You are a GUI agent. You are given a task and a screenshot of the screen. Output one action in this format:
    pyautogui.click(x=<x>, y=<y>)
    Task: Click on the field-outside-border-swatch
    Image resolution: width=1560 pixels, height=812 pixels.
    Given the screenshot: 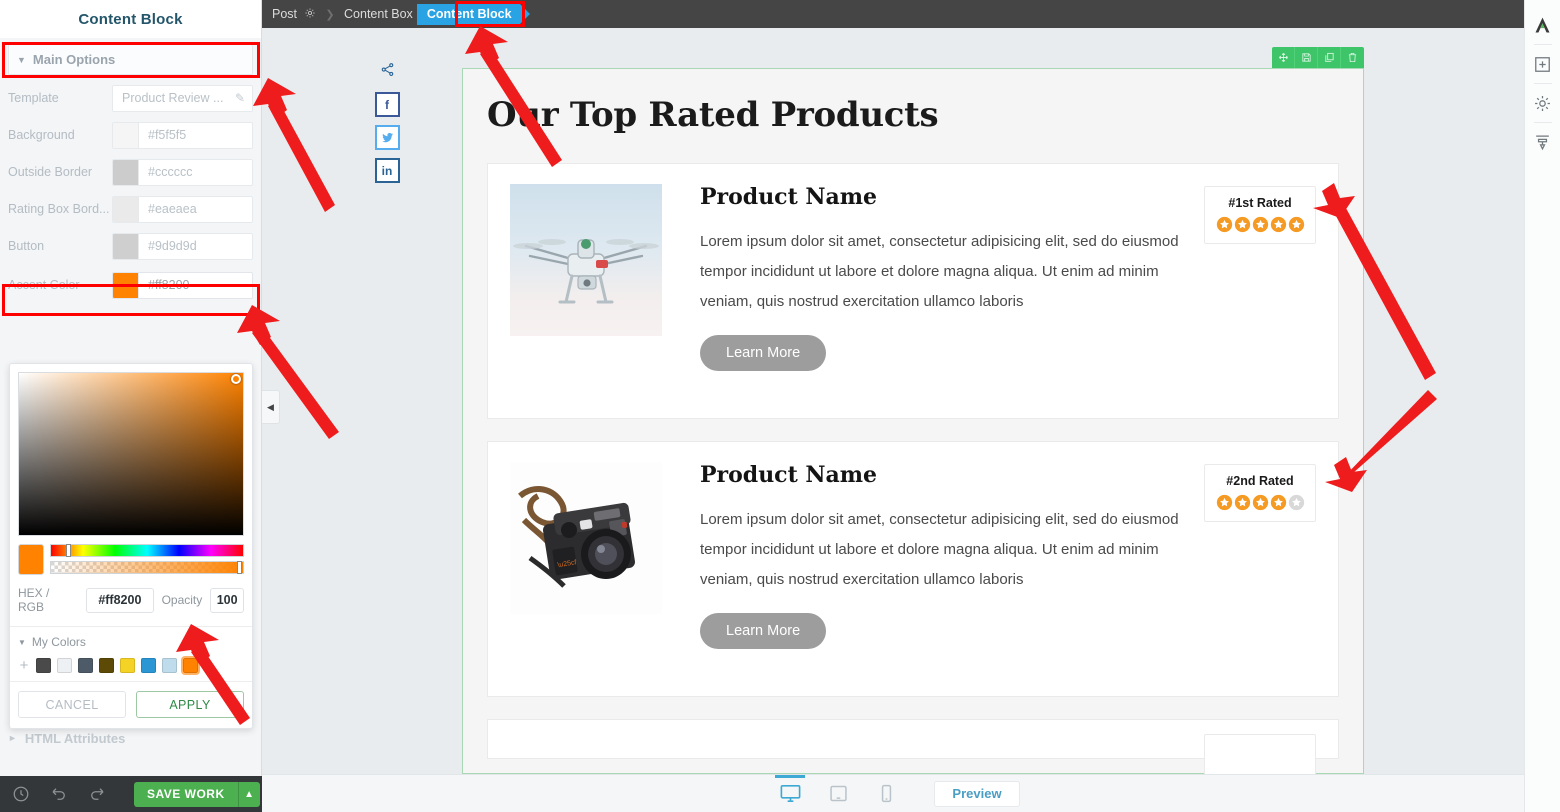 What is the action you would take?
    pyautogui.click(x=126, y=172)
    